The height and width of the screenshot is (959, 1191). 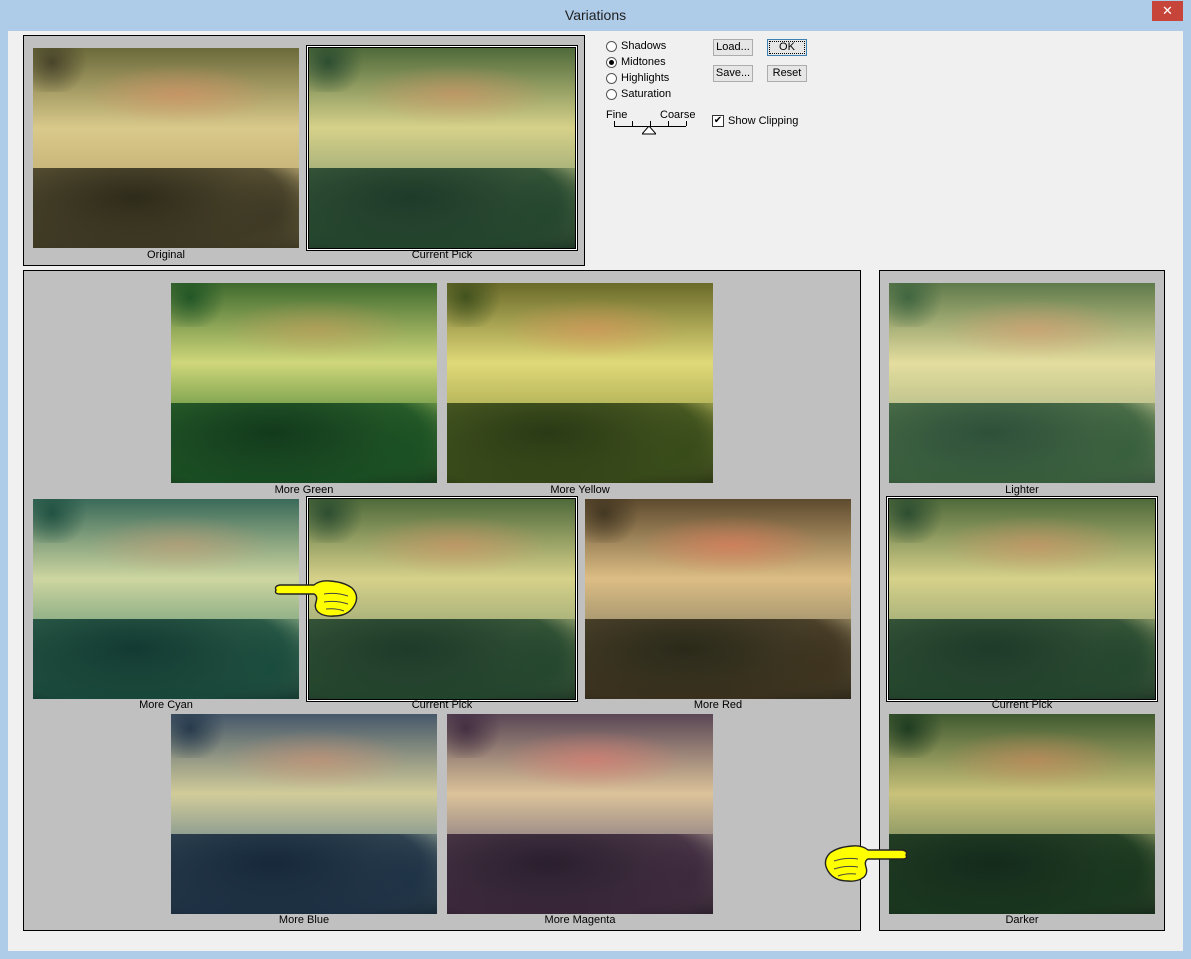 What do you see at coordinates (166, 255) in the screenshot?
I see `original-label: Original` at bounding box center [166, 255].